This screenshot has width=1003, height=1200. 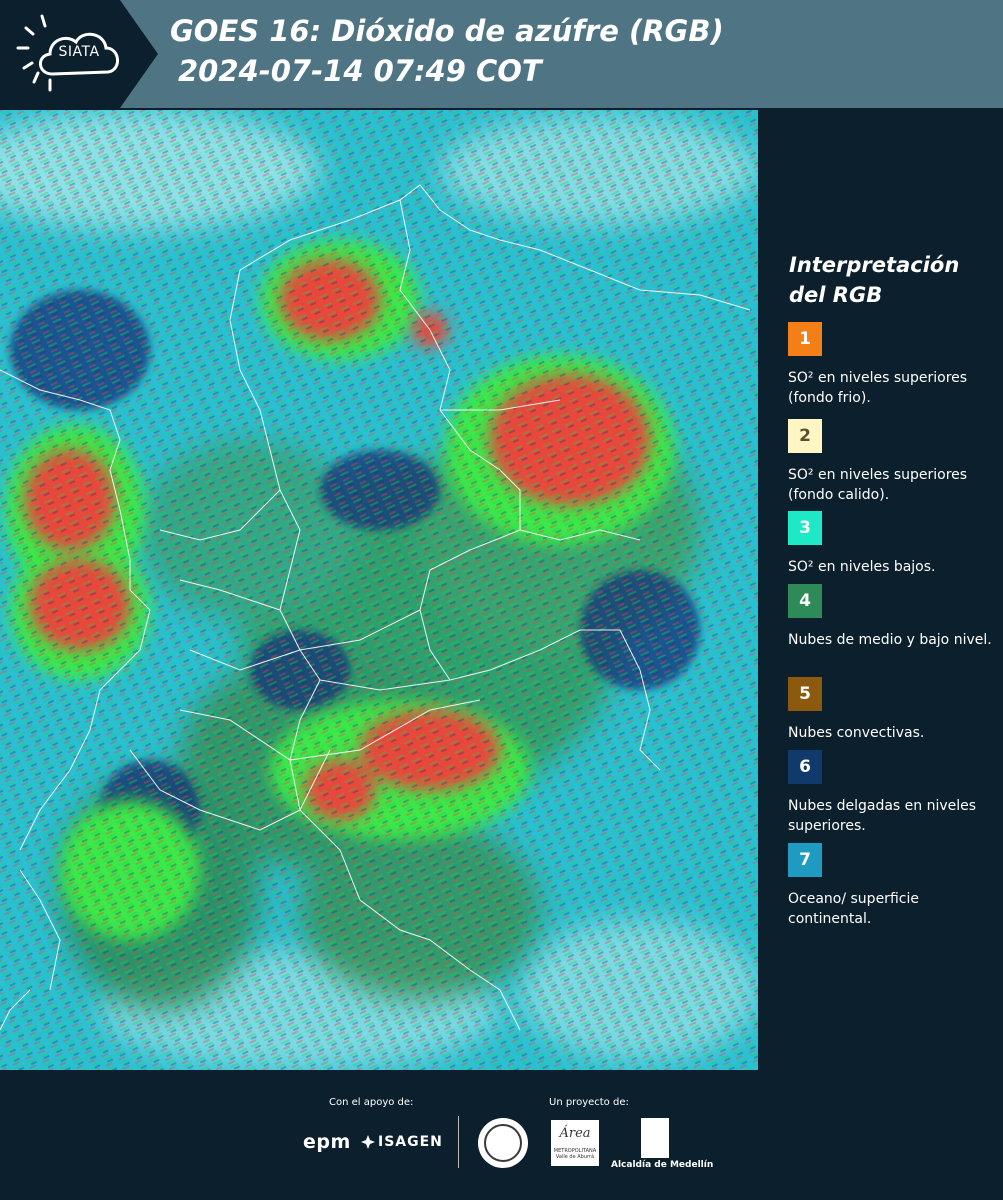 I want to click on footer-divider, so click(x=458, y=1142).